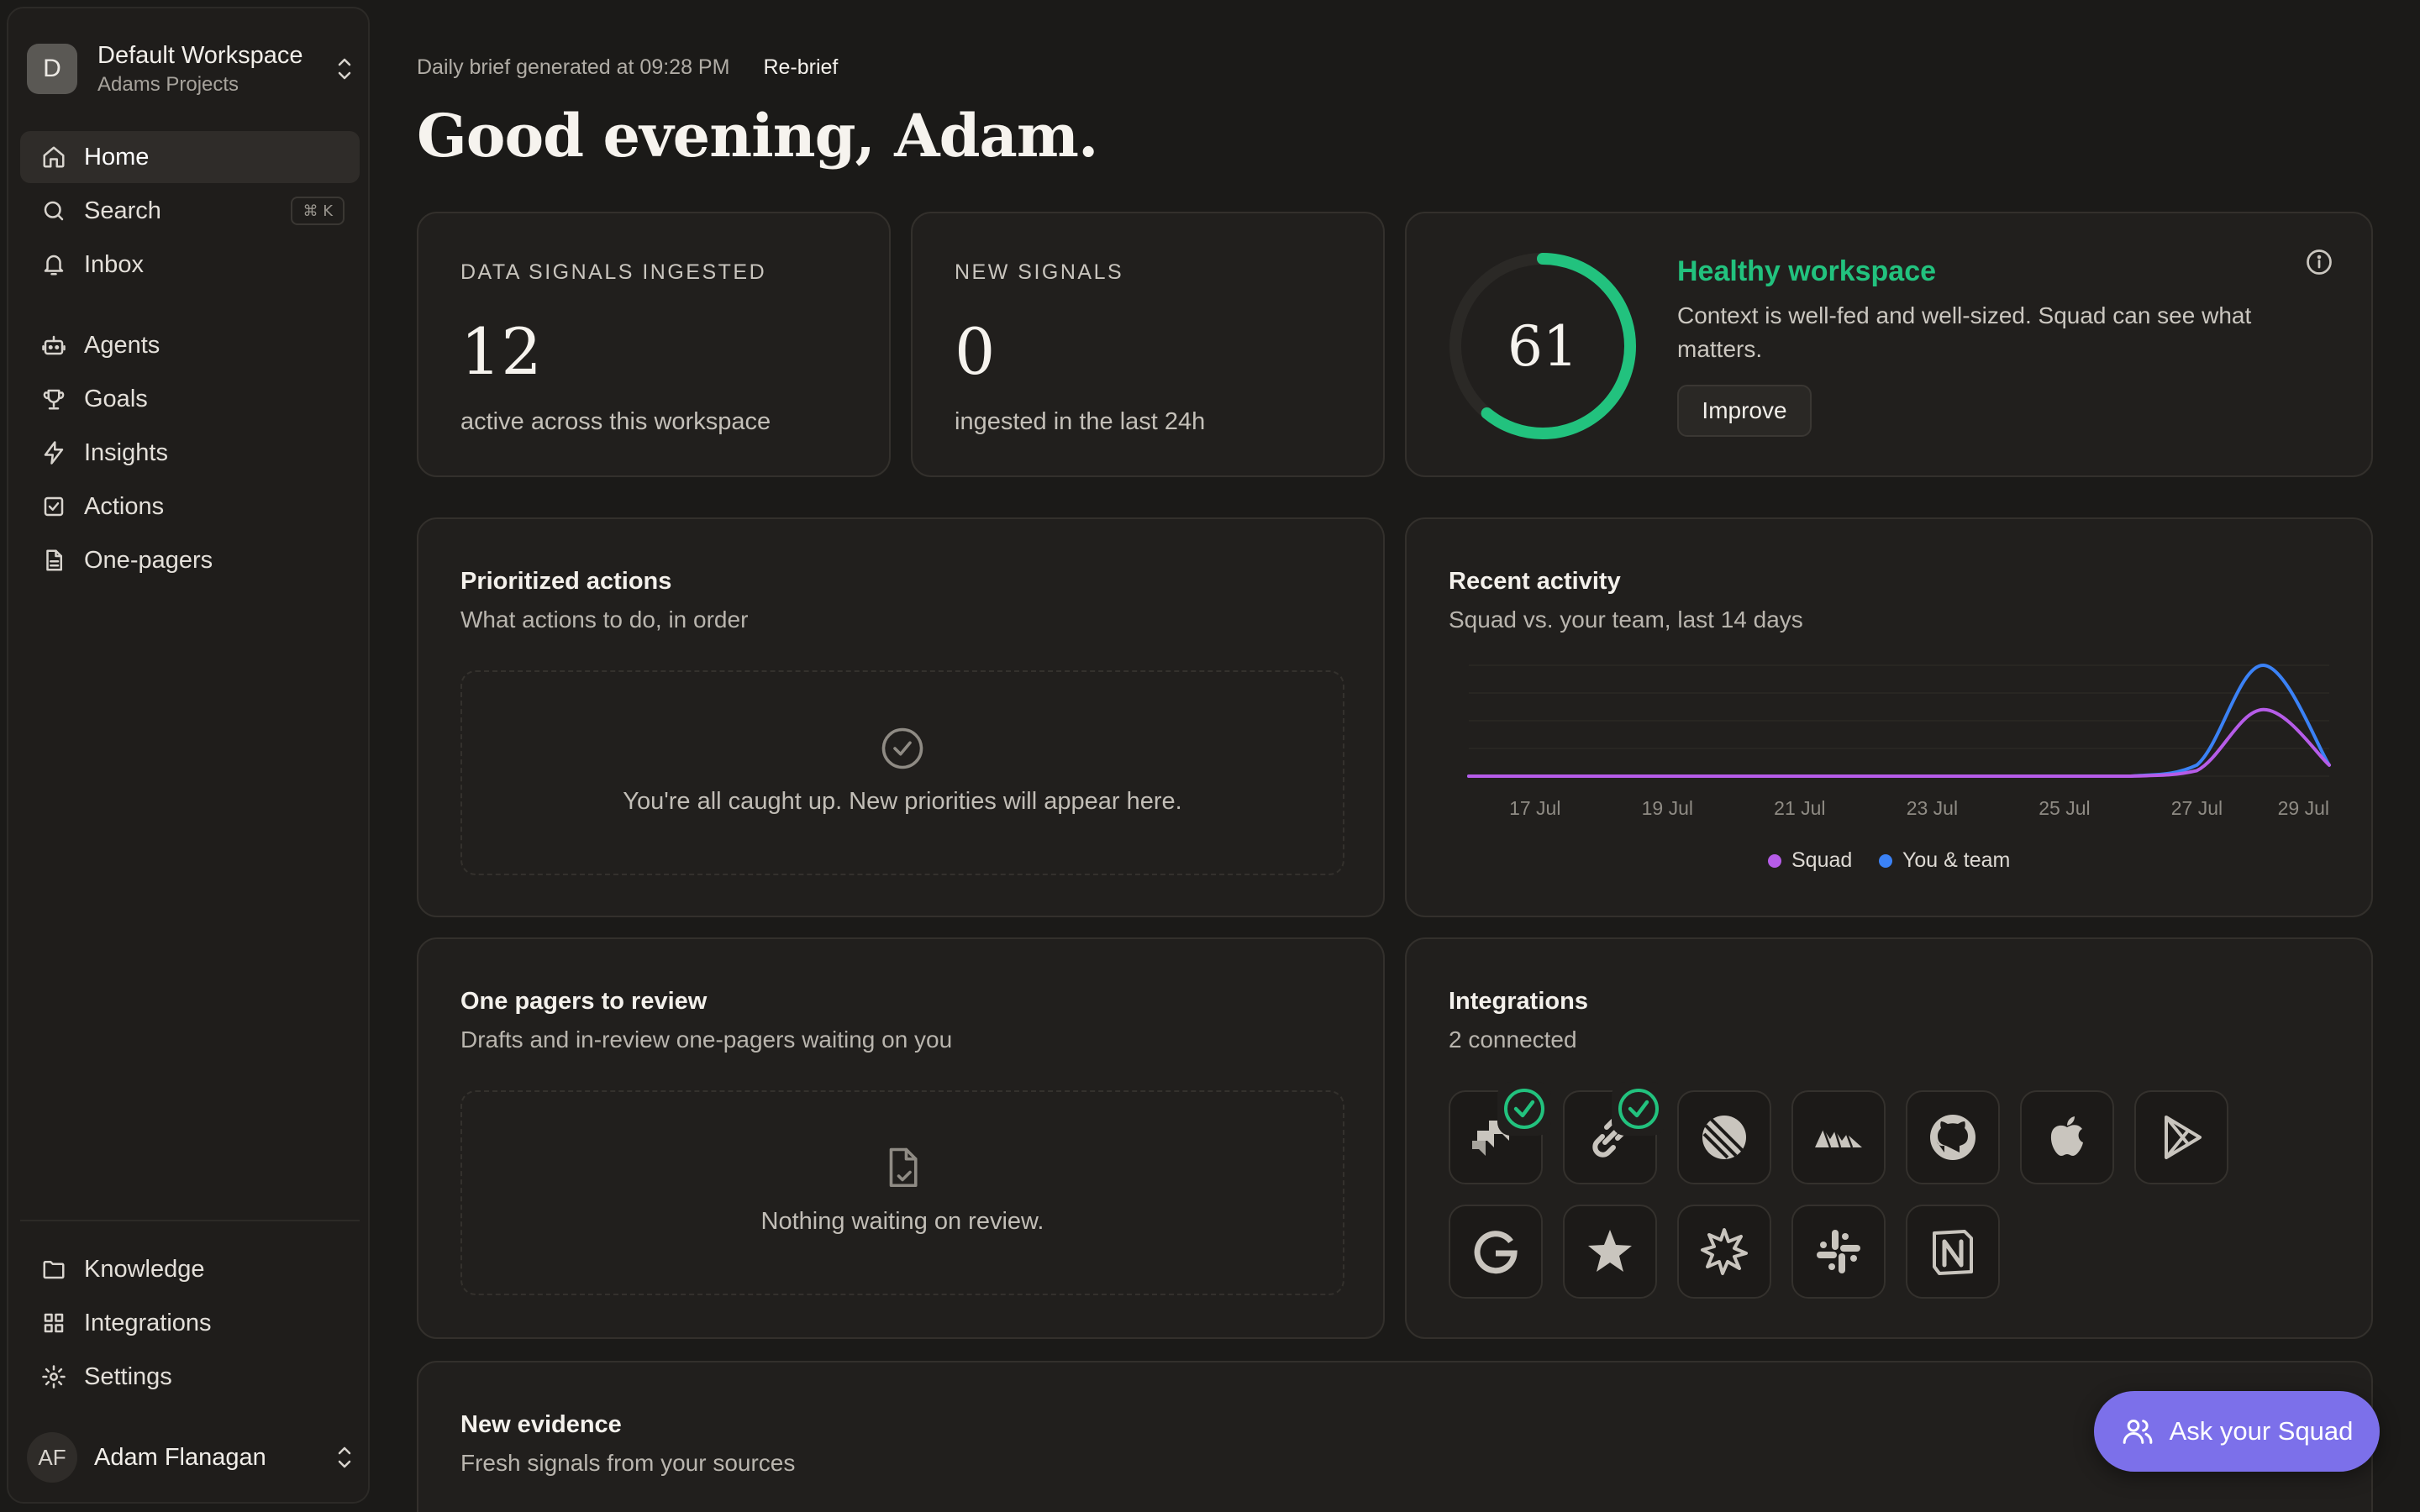 The image size is (2420, 1512). I want to click on cloud-icon, so click(1839, 1138).